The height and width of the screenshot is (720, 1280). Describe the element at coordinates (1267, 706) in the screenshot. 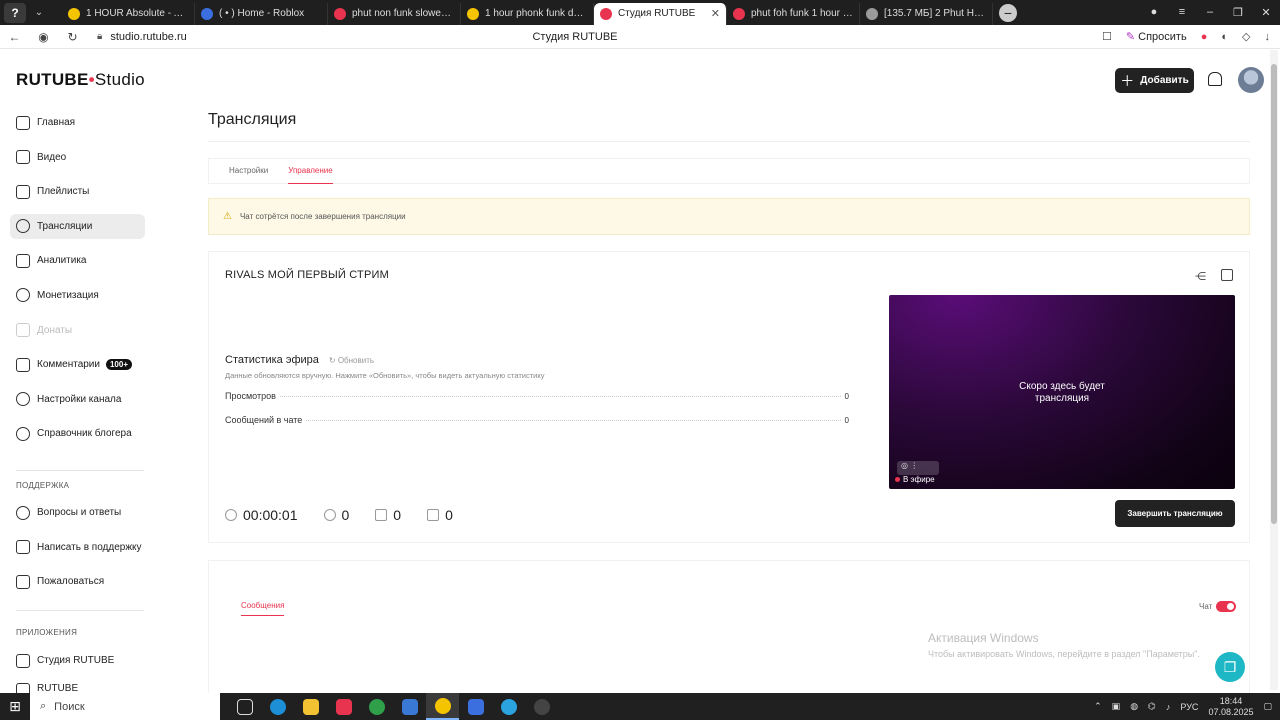

I see `notifications-icon: ▢` at that location.